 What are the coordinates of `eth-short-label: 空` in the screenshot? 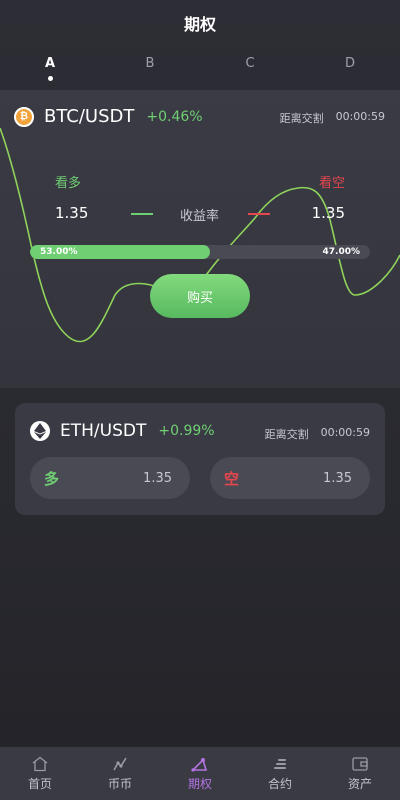 It's located at (232, 478).